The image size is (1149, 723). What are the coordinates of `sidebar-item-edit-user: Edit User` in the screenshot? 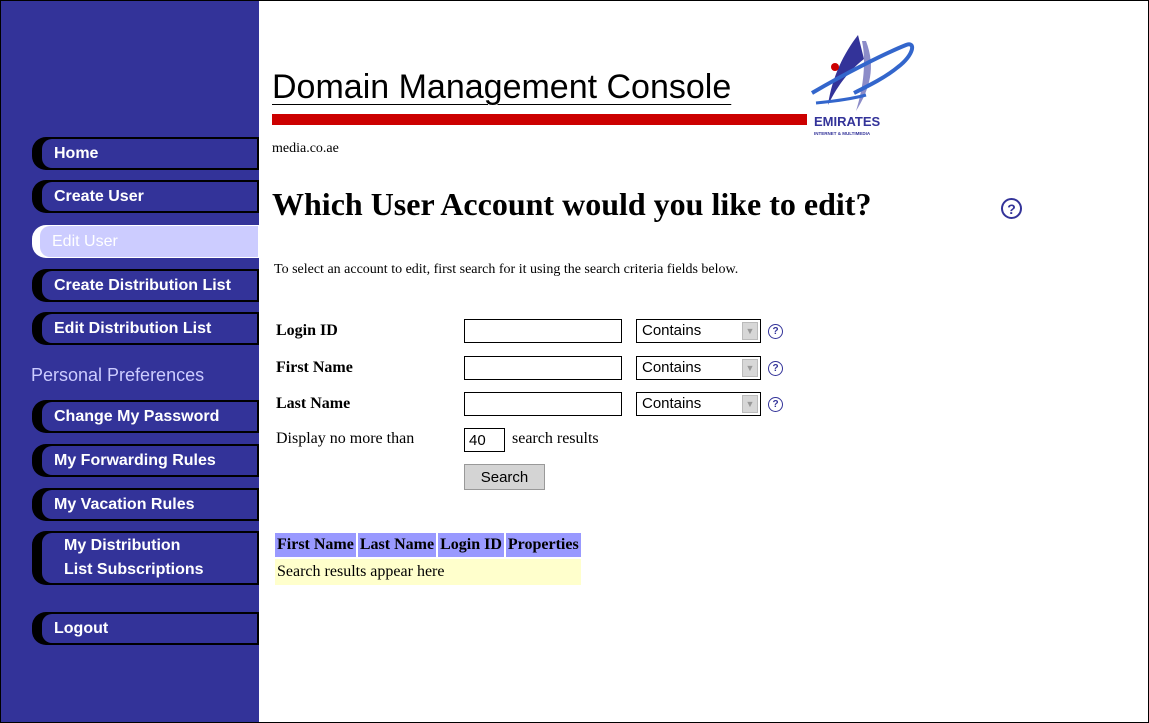 It's located at (145, 241).